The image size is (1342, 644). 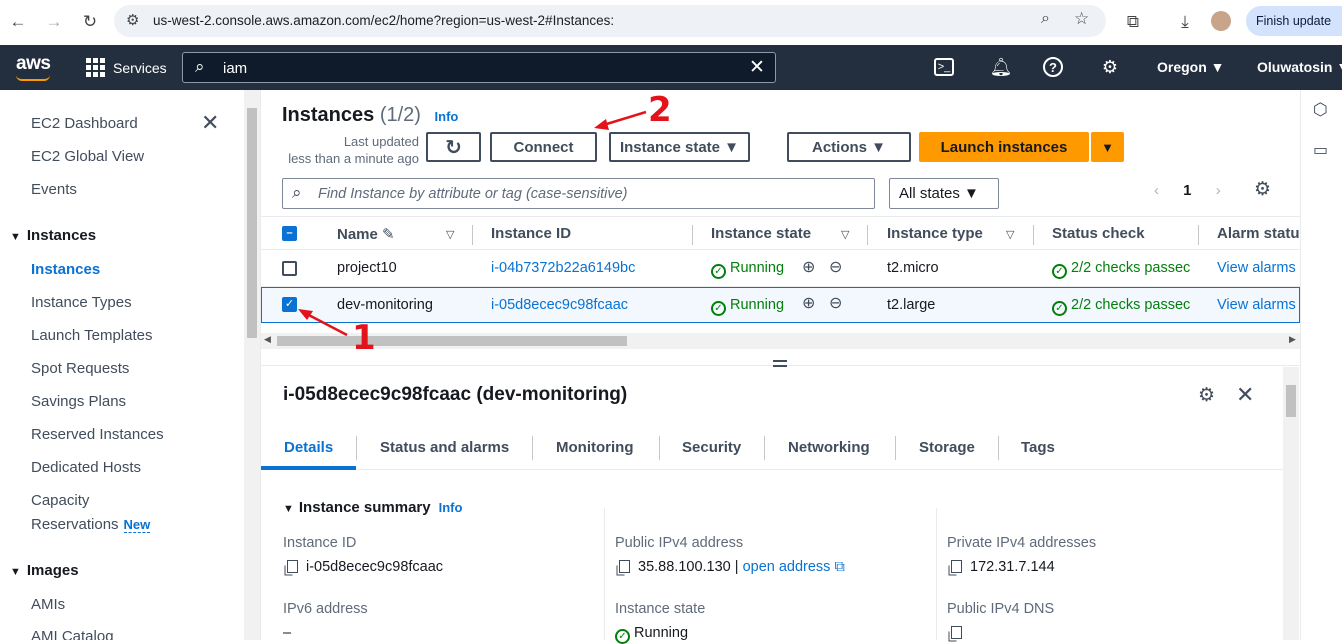 What do you see at coordinates (1001, 67) in the screenshot?
I see `notifications-bell-icon: 🔔︎` at bounding box center [1001, 67].